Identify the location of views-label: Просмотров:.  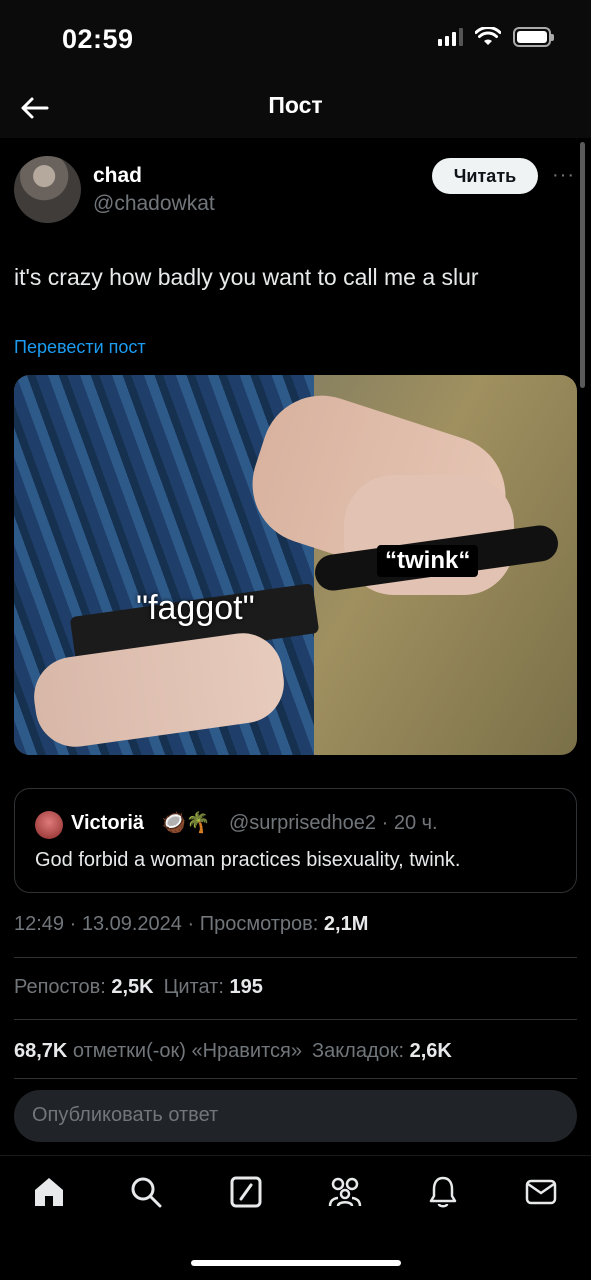
(261, 924).